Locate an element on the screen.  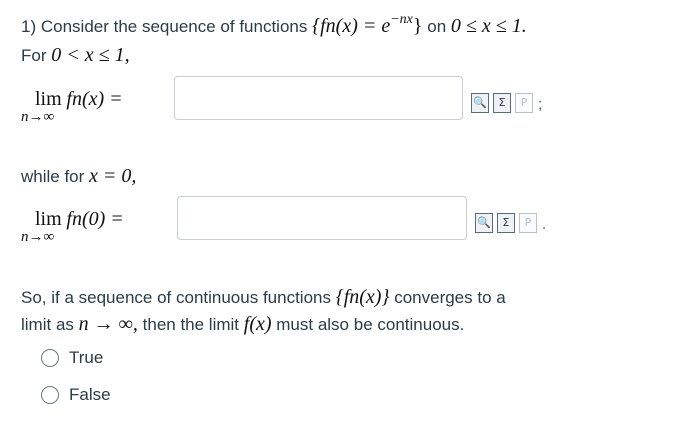
sequence-close: } is located at coordinates (417, 26).